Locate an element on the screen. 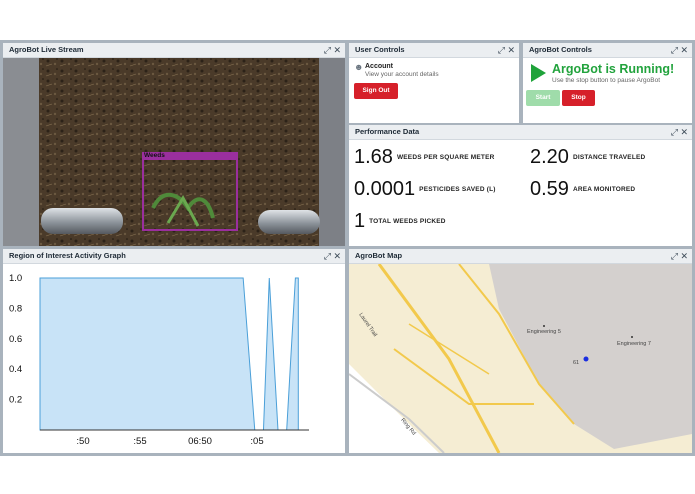 The image size is (695, 494). metric-total-weeds: 1 TOTAL WEEDS PICKED is located at coordinates (400, 221).